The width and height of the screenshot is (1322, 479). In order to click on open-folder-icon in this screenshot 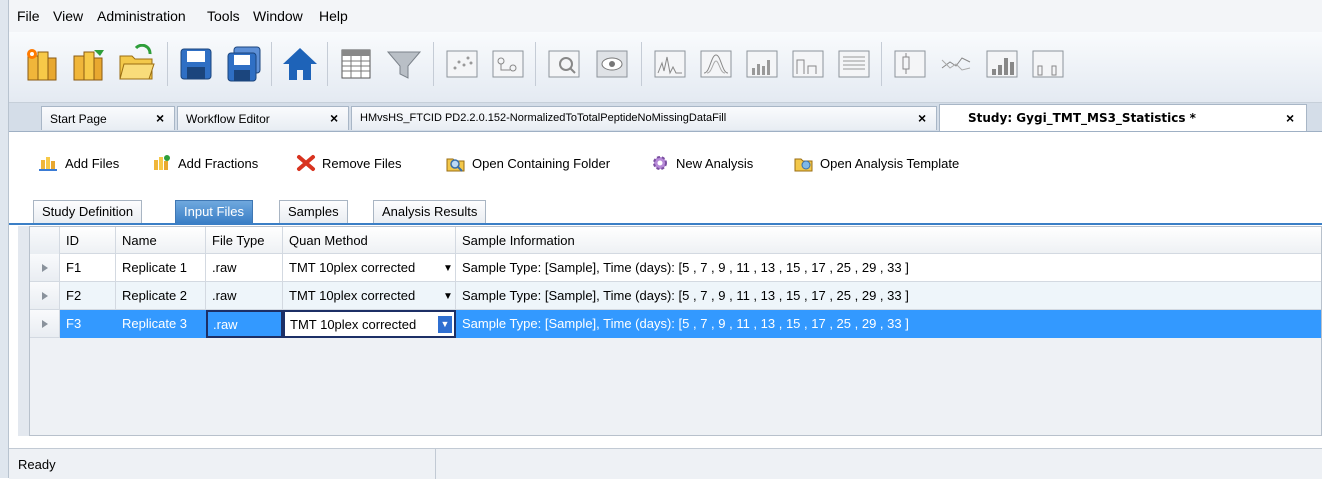, I will do `click(136, 64)`.